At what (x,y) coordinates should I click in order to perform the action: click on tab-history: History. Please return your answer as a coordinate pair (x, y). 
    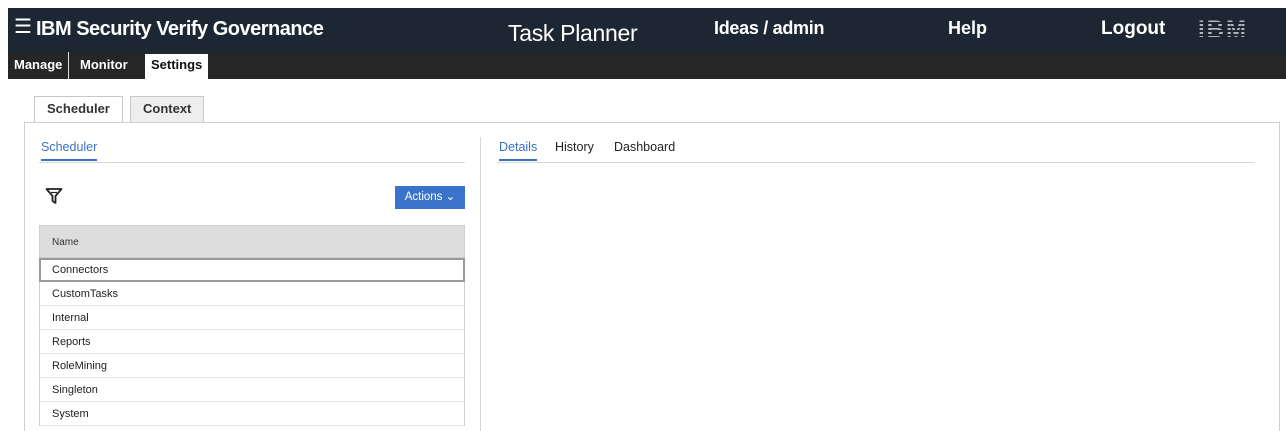
    Looking at the image, I should click on (574, 149).